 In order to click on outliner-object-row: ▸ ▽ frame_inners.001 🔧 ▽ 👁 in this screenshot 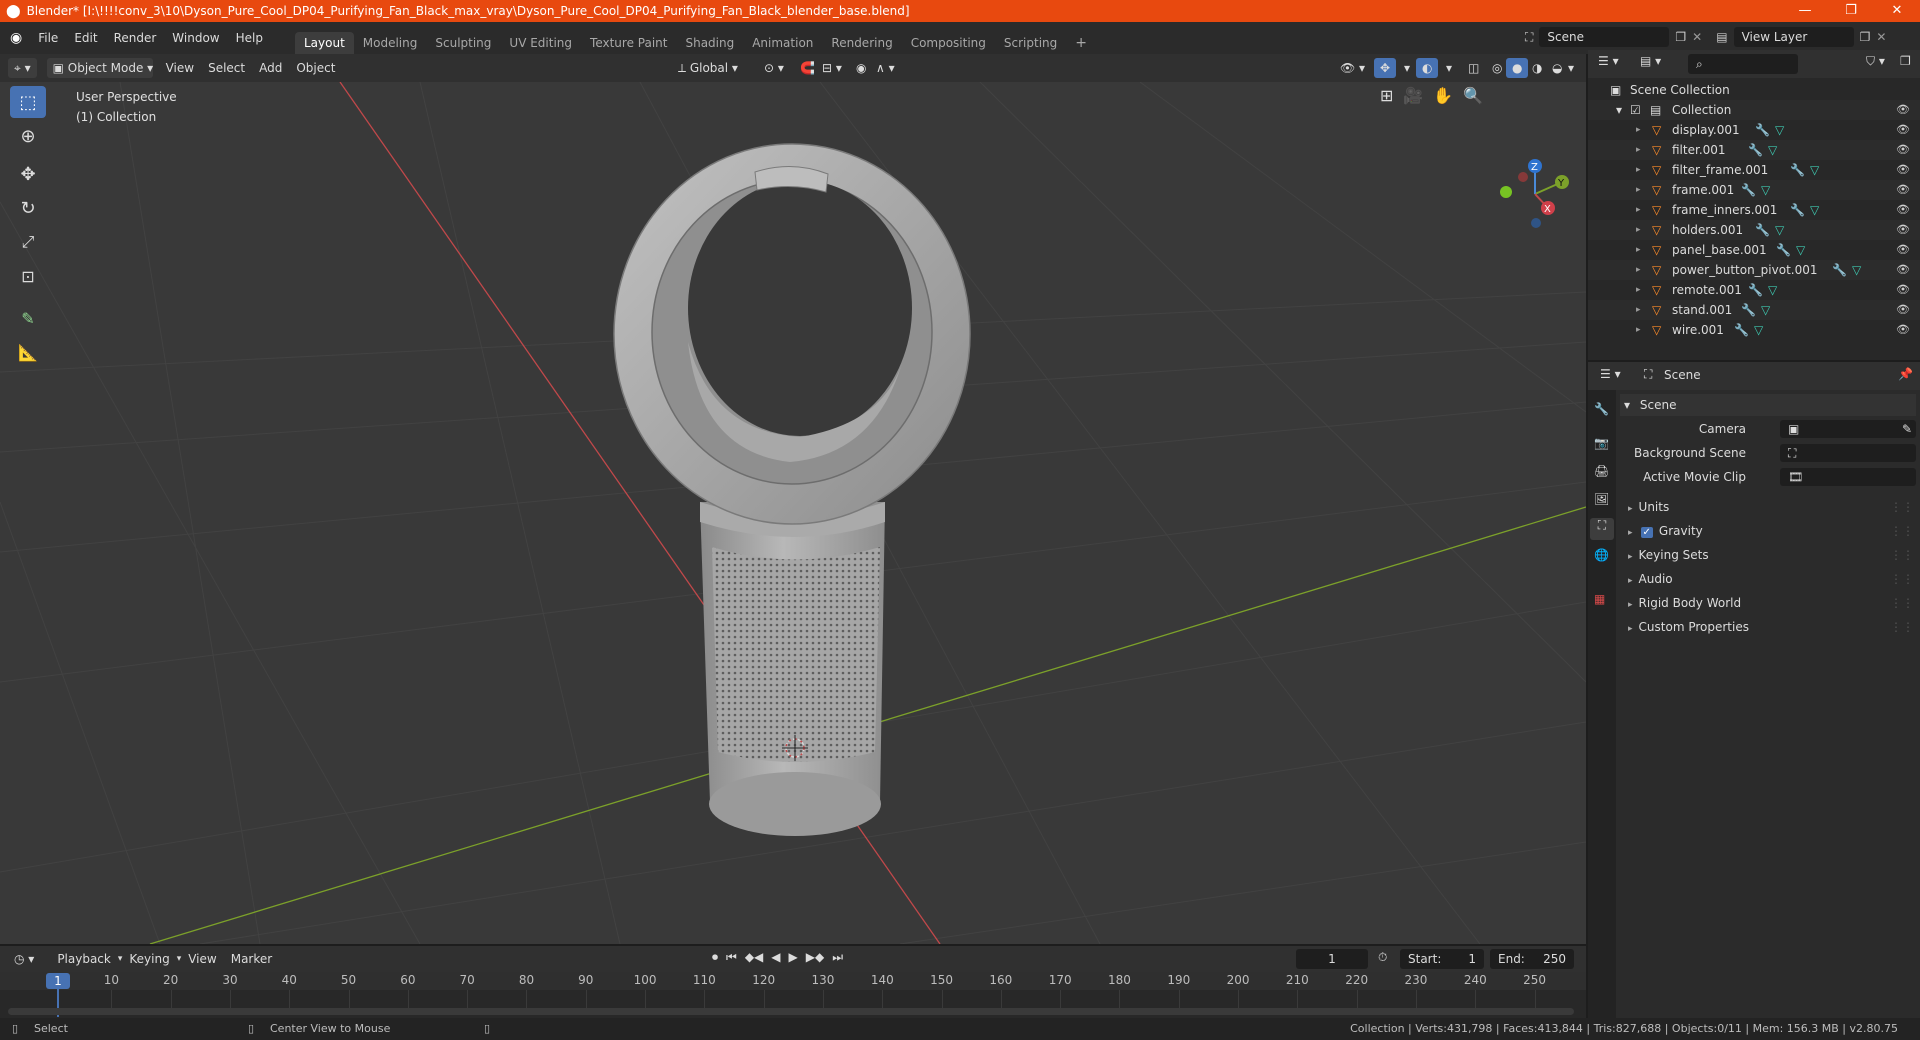, I will do `click(1754, 210)`.